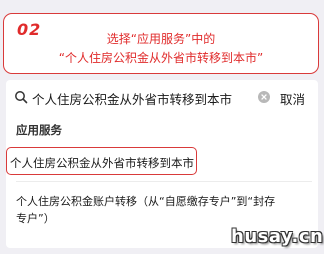 The image size is (324, 254). Describe the element at coordinates (277, 236) in the screenshot. I see `watermark: husay.cn` at that location.